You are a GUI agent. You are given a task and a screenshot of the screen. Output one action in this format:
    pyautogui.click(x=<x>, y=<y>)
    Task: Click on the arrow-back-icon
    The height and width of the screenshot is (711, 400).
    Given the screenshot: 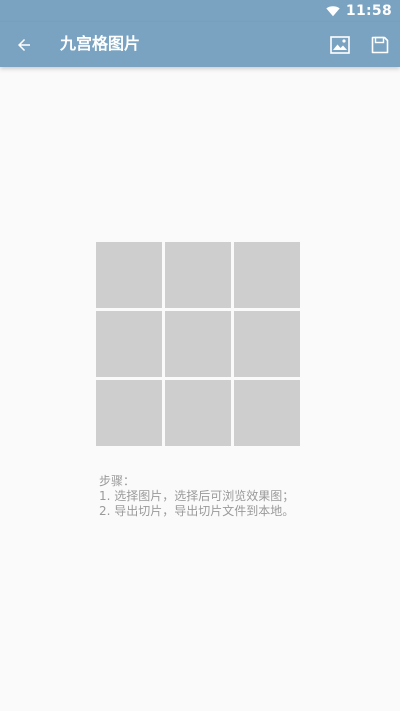 What is the action you would take?
    pyautogui.click(x=24, y=45)
    